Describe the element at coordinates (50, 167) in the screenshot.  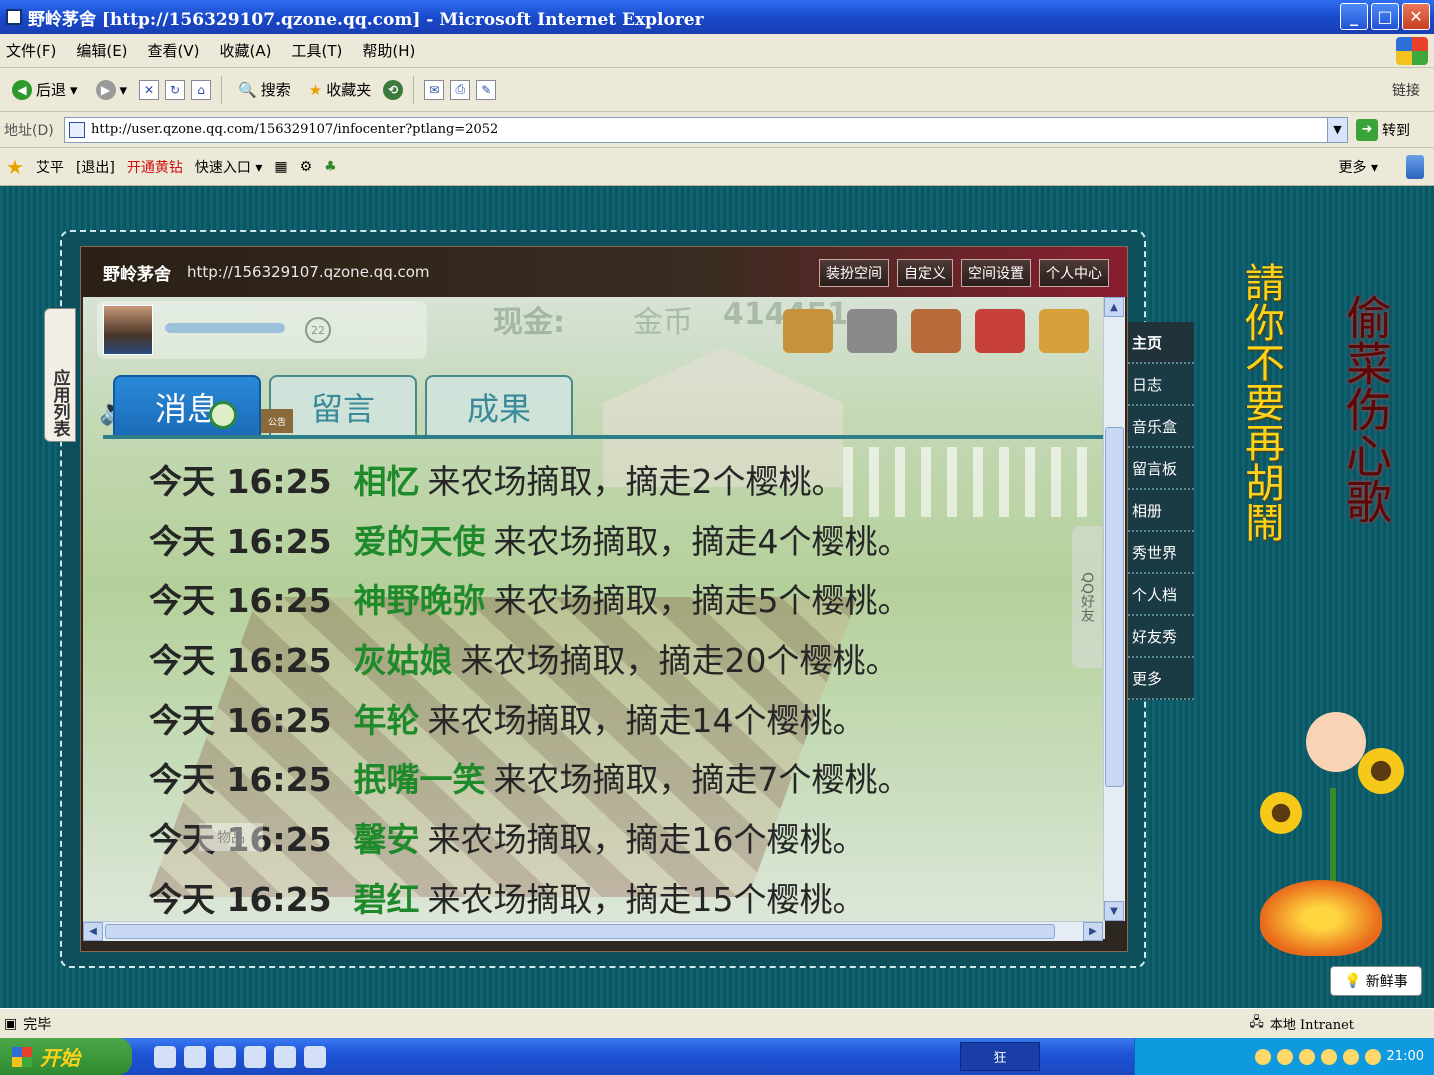
I see `qq-user-name: 艾平` at that location.